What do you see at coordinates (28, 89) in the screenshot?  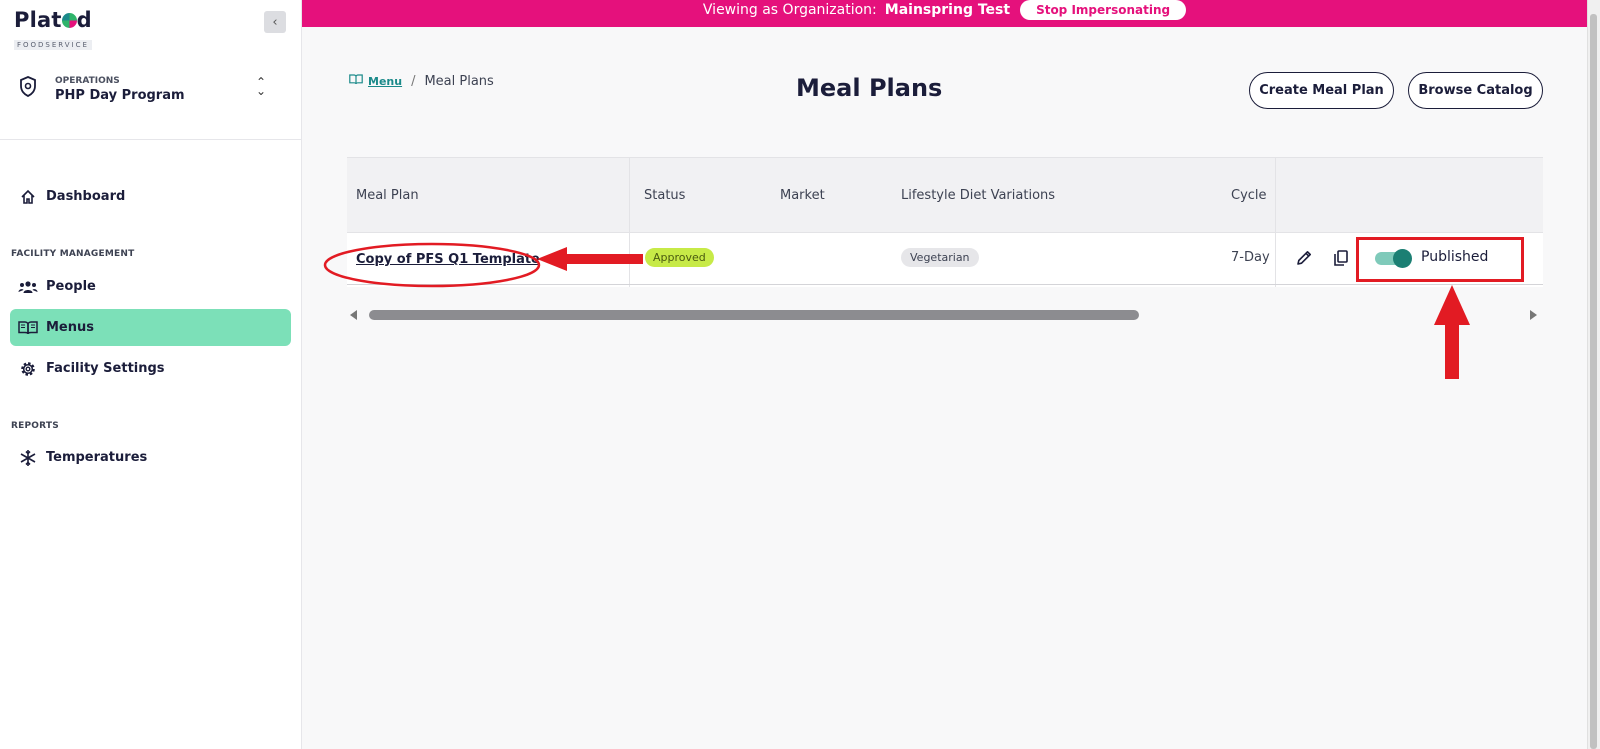 I see `shield-icon` at bounding box center [28, 89].